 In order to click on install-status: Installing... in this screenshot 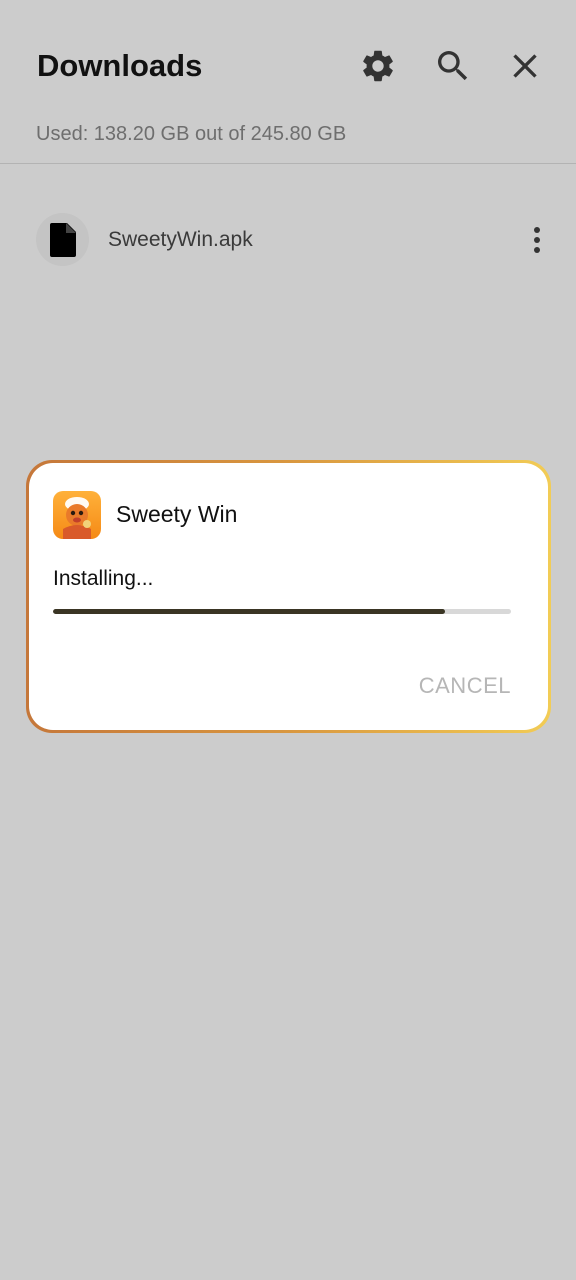, I will do `click(103, 578)`.